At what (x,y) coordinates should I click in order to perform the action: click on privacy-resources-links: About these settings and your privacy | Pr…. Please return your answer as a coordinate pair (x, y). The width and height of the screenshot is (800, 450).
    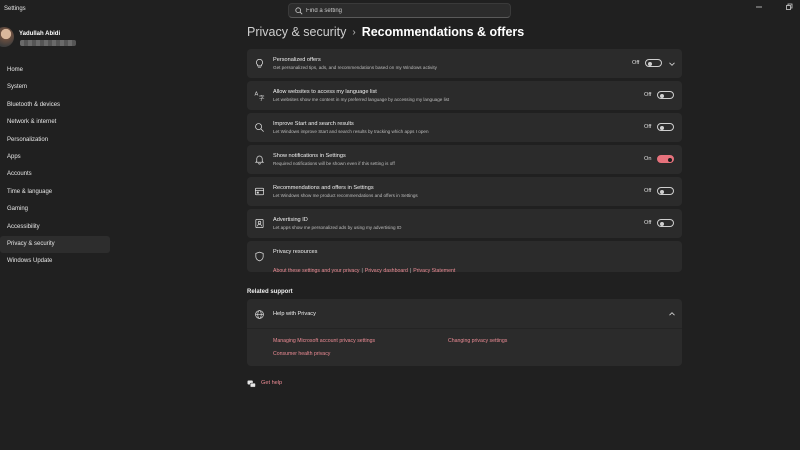
    Looking at the image, I should click on (364, 268).